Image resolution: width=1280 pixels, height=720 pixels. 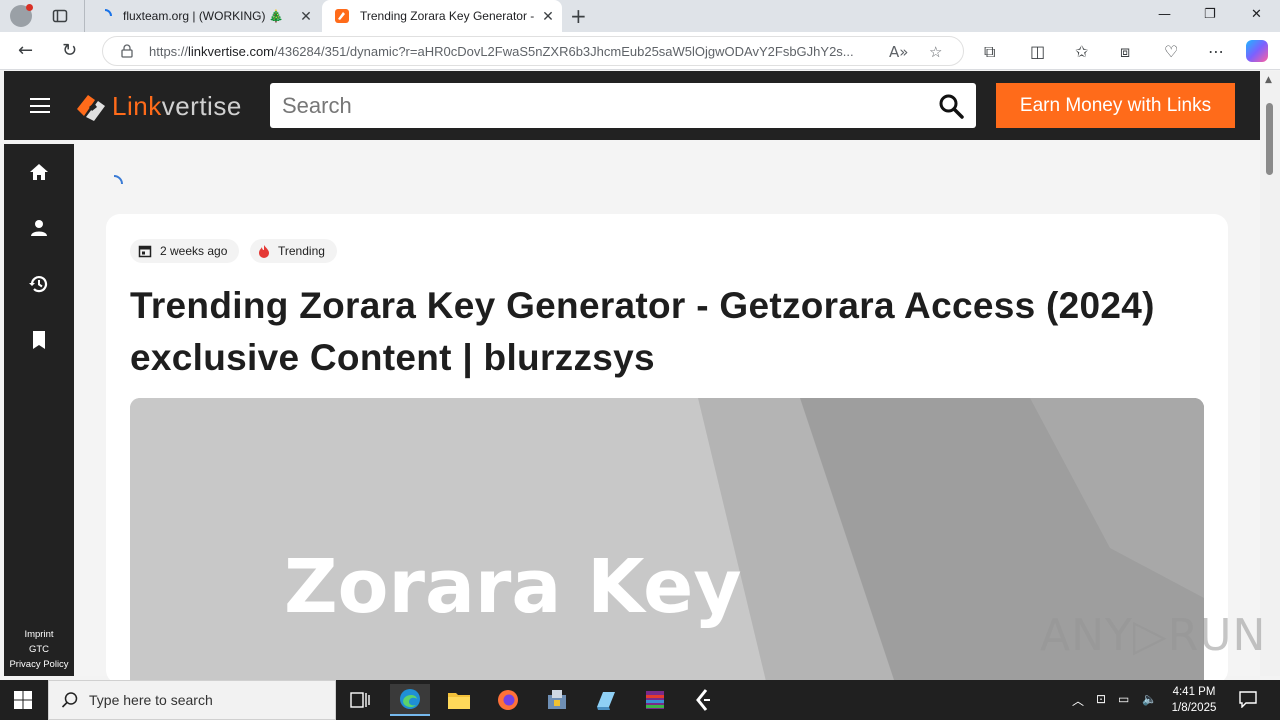 I want to click on bookmark-icon, so click(x=39, y=340).